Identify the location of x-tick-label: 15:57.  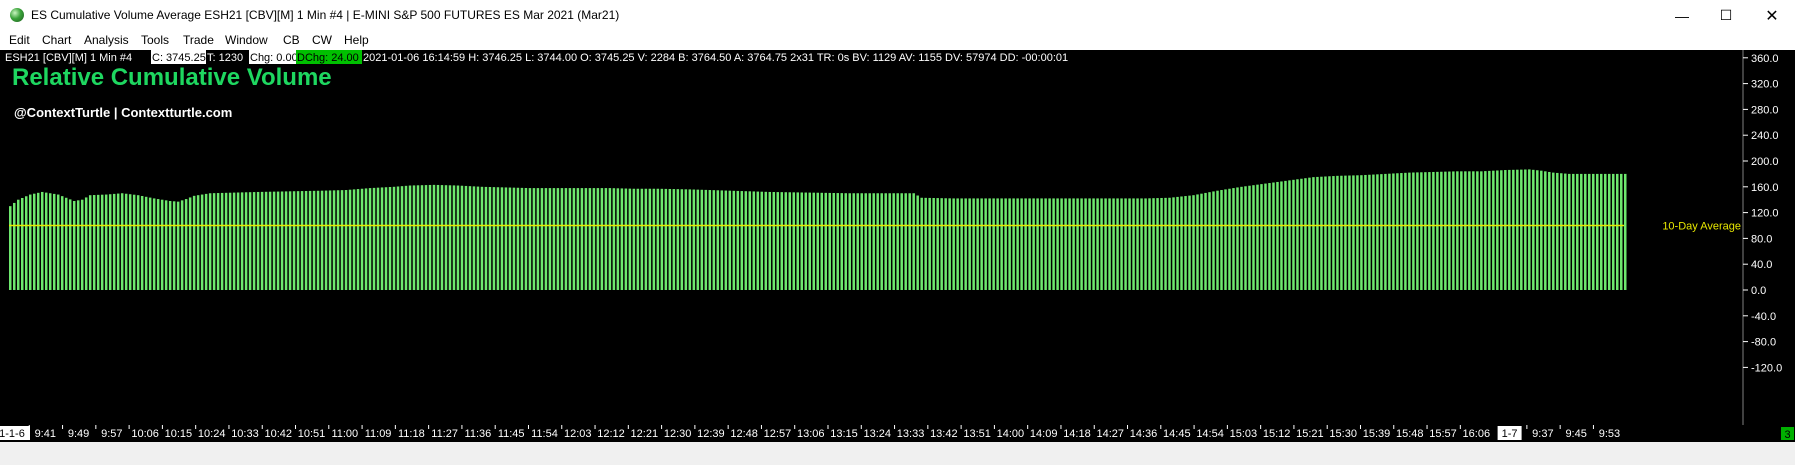
(1443, 434).